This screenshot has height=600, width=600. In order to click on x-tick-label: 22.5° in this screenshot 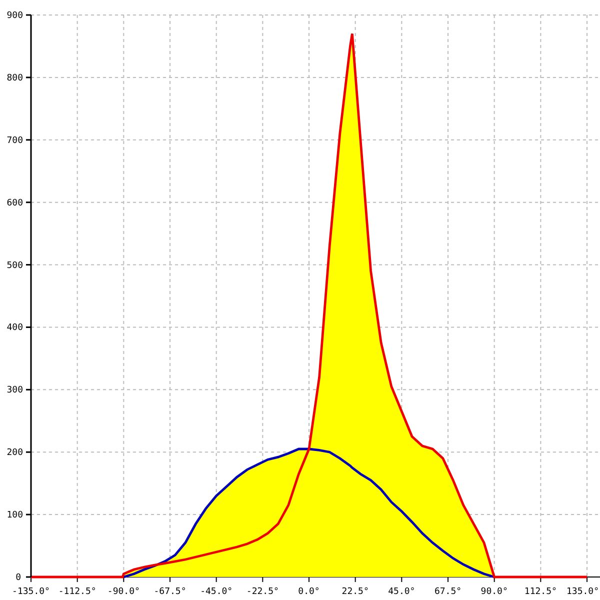, I will do `click(355, 592)`.